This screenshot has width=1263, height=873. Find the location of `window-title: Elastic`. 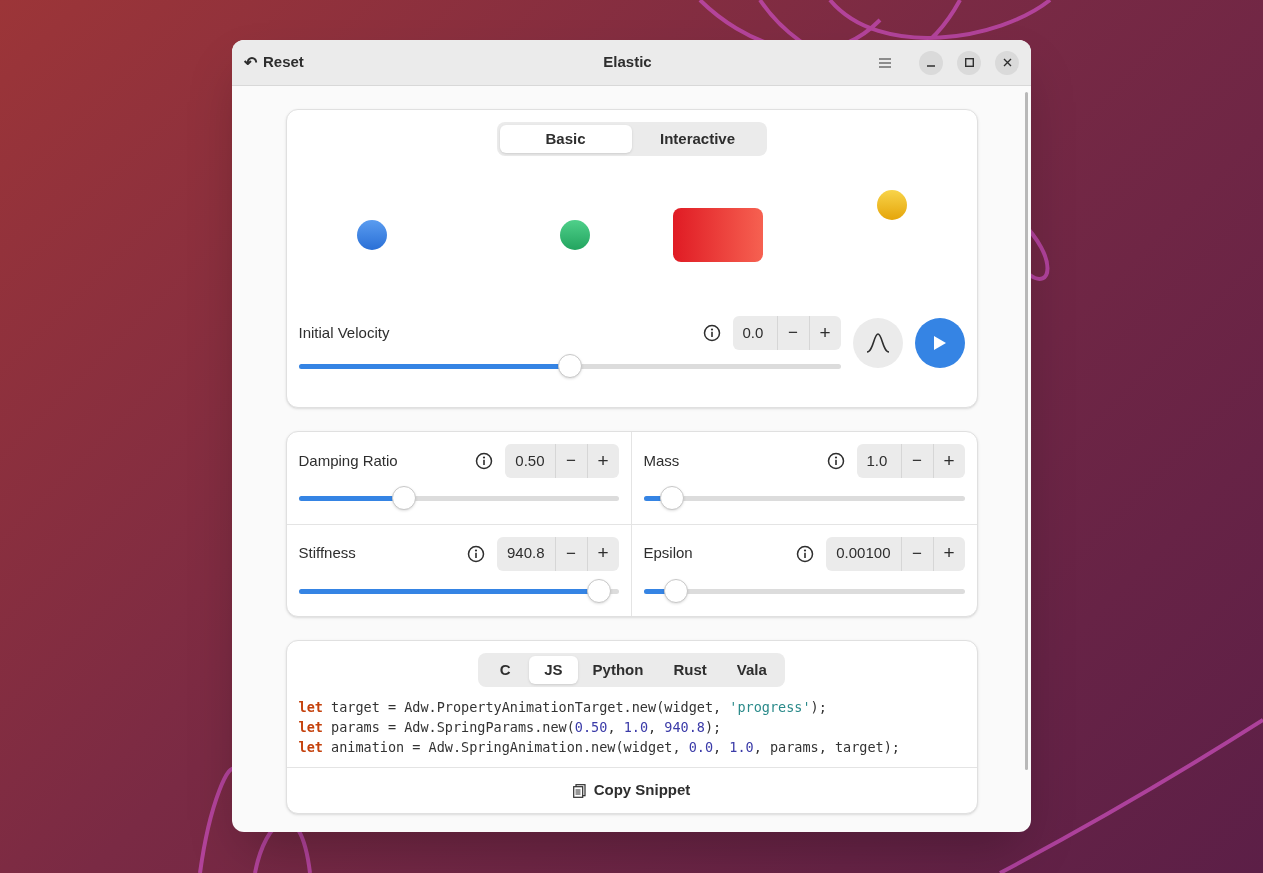

window-title: Elastic is located at coordinates (627, 62).